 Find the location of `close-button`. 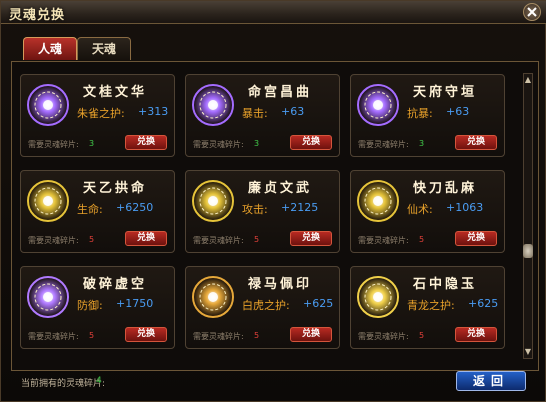

close-button is located at coordinates (532, 12).